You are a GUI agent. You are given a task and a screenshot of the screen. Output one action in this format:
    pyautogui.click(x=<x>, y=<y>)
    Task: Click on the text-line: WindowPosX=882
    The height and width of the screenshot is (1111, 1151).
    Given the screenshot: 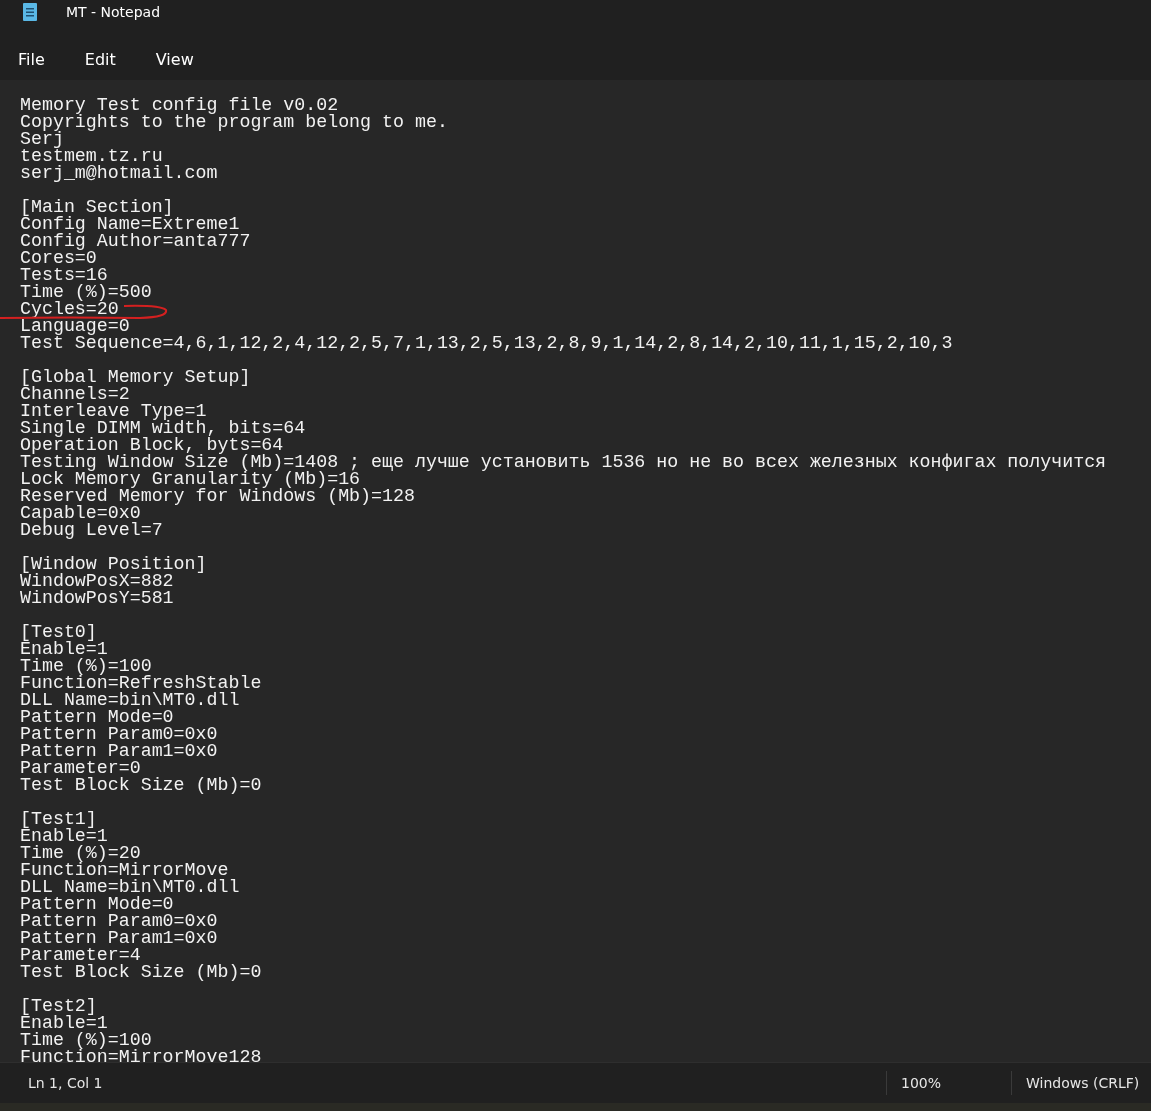 What is the action you would take?
    pyautogui.click(x=97, y=581)
    